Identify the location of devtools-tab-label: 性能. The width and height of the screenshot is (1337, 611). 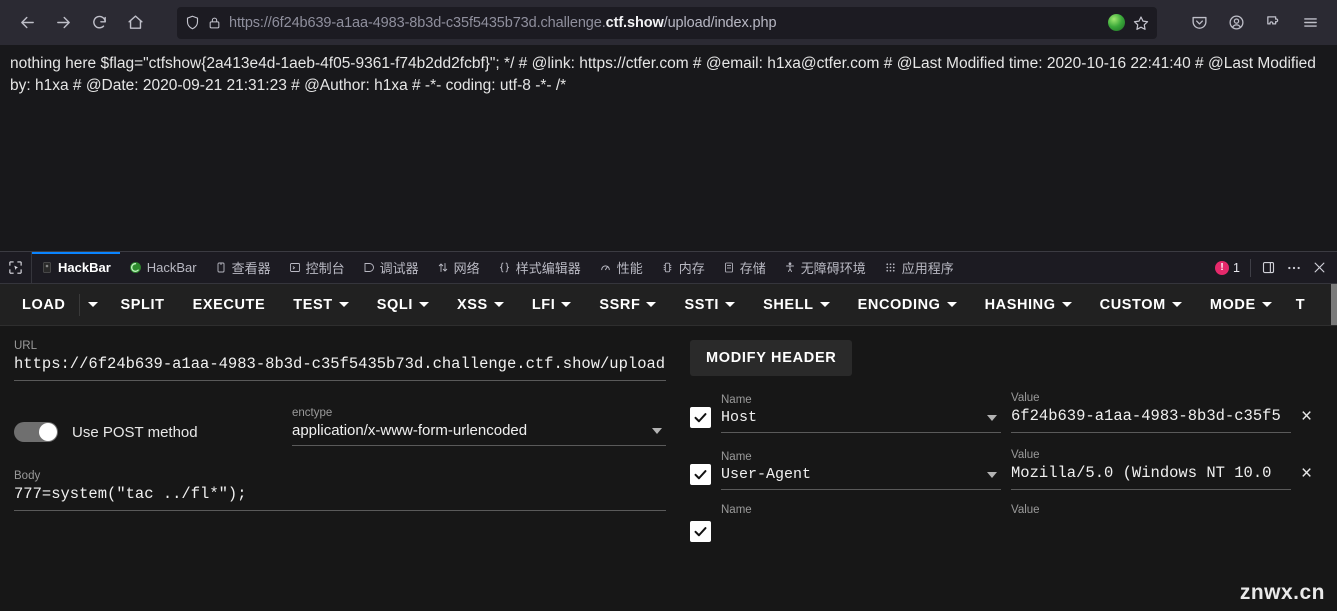
(629, 268).